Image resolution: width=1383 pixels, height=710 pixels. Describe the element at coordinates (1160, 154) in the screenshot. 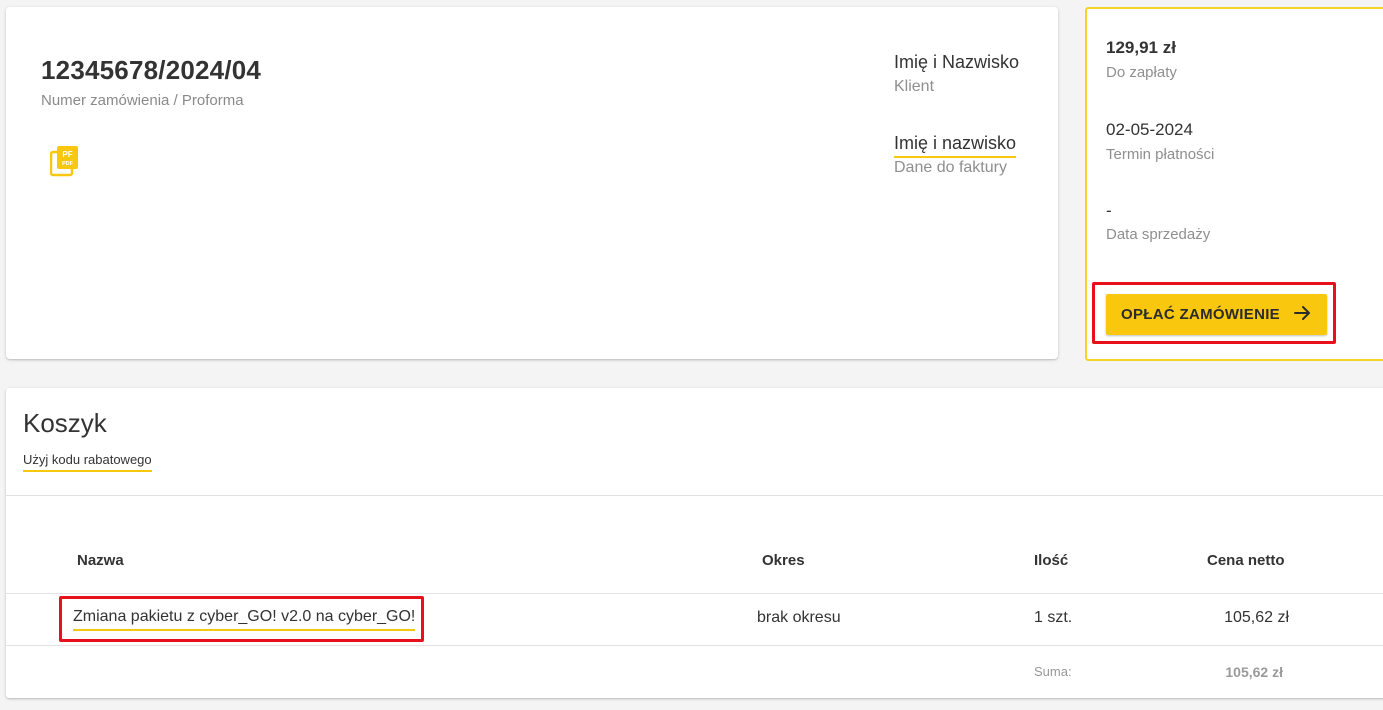

I see `due-date-label: Termin płatności` at that location.